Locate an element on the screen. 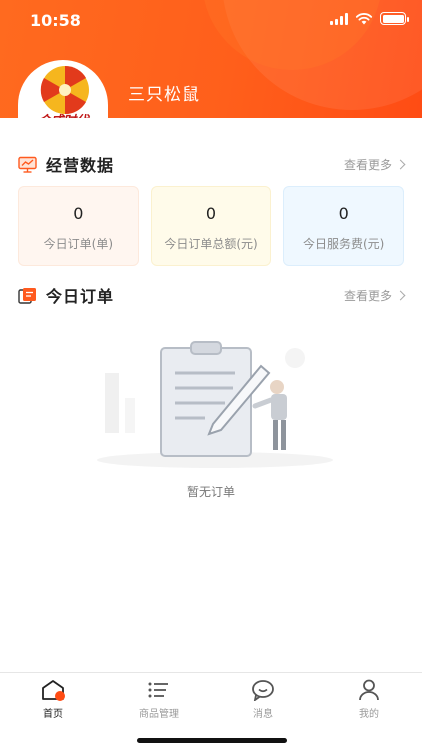  tab-home: 首页 is located at coordinates (53, 699).